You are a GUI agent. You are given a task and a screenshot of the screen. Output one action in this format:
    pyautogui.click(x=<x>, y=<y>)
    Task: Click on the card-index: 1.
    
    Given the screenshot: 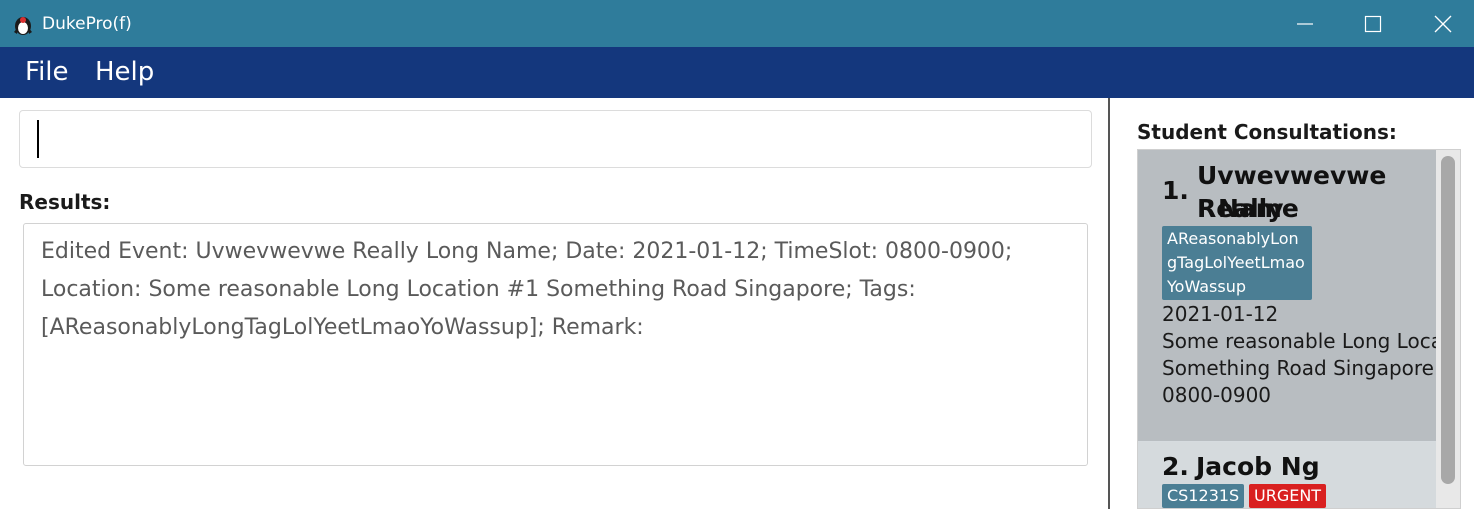 What is the action you would take?
    pyautogui.click(x=1175, y=190)
    